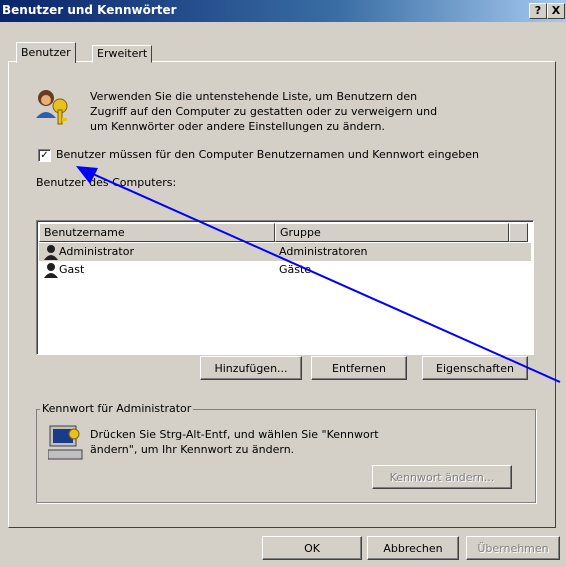 The height and width of the screenshot is (567, 566). I want to click on tab-benutzer: Benutzer, so click(46, 52).